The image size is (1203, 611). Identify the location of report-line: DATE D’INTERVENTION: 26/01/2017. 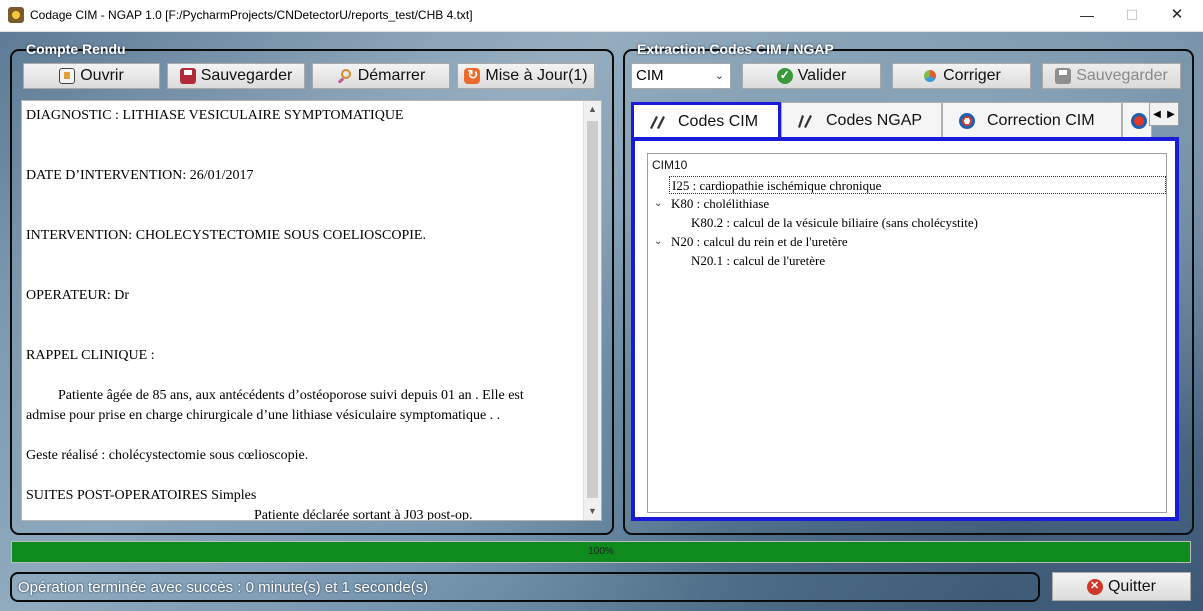
(140, 175).